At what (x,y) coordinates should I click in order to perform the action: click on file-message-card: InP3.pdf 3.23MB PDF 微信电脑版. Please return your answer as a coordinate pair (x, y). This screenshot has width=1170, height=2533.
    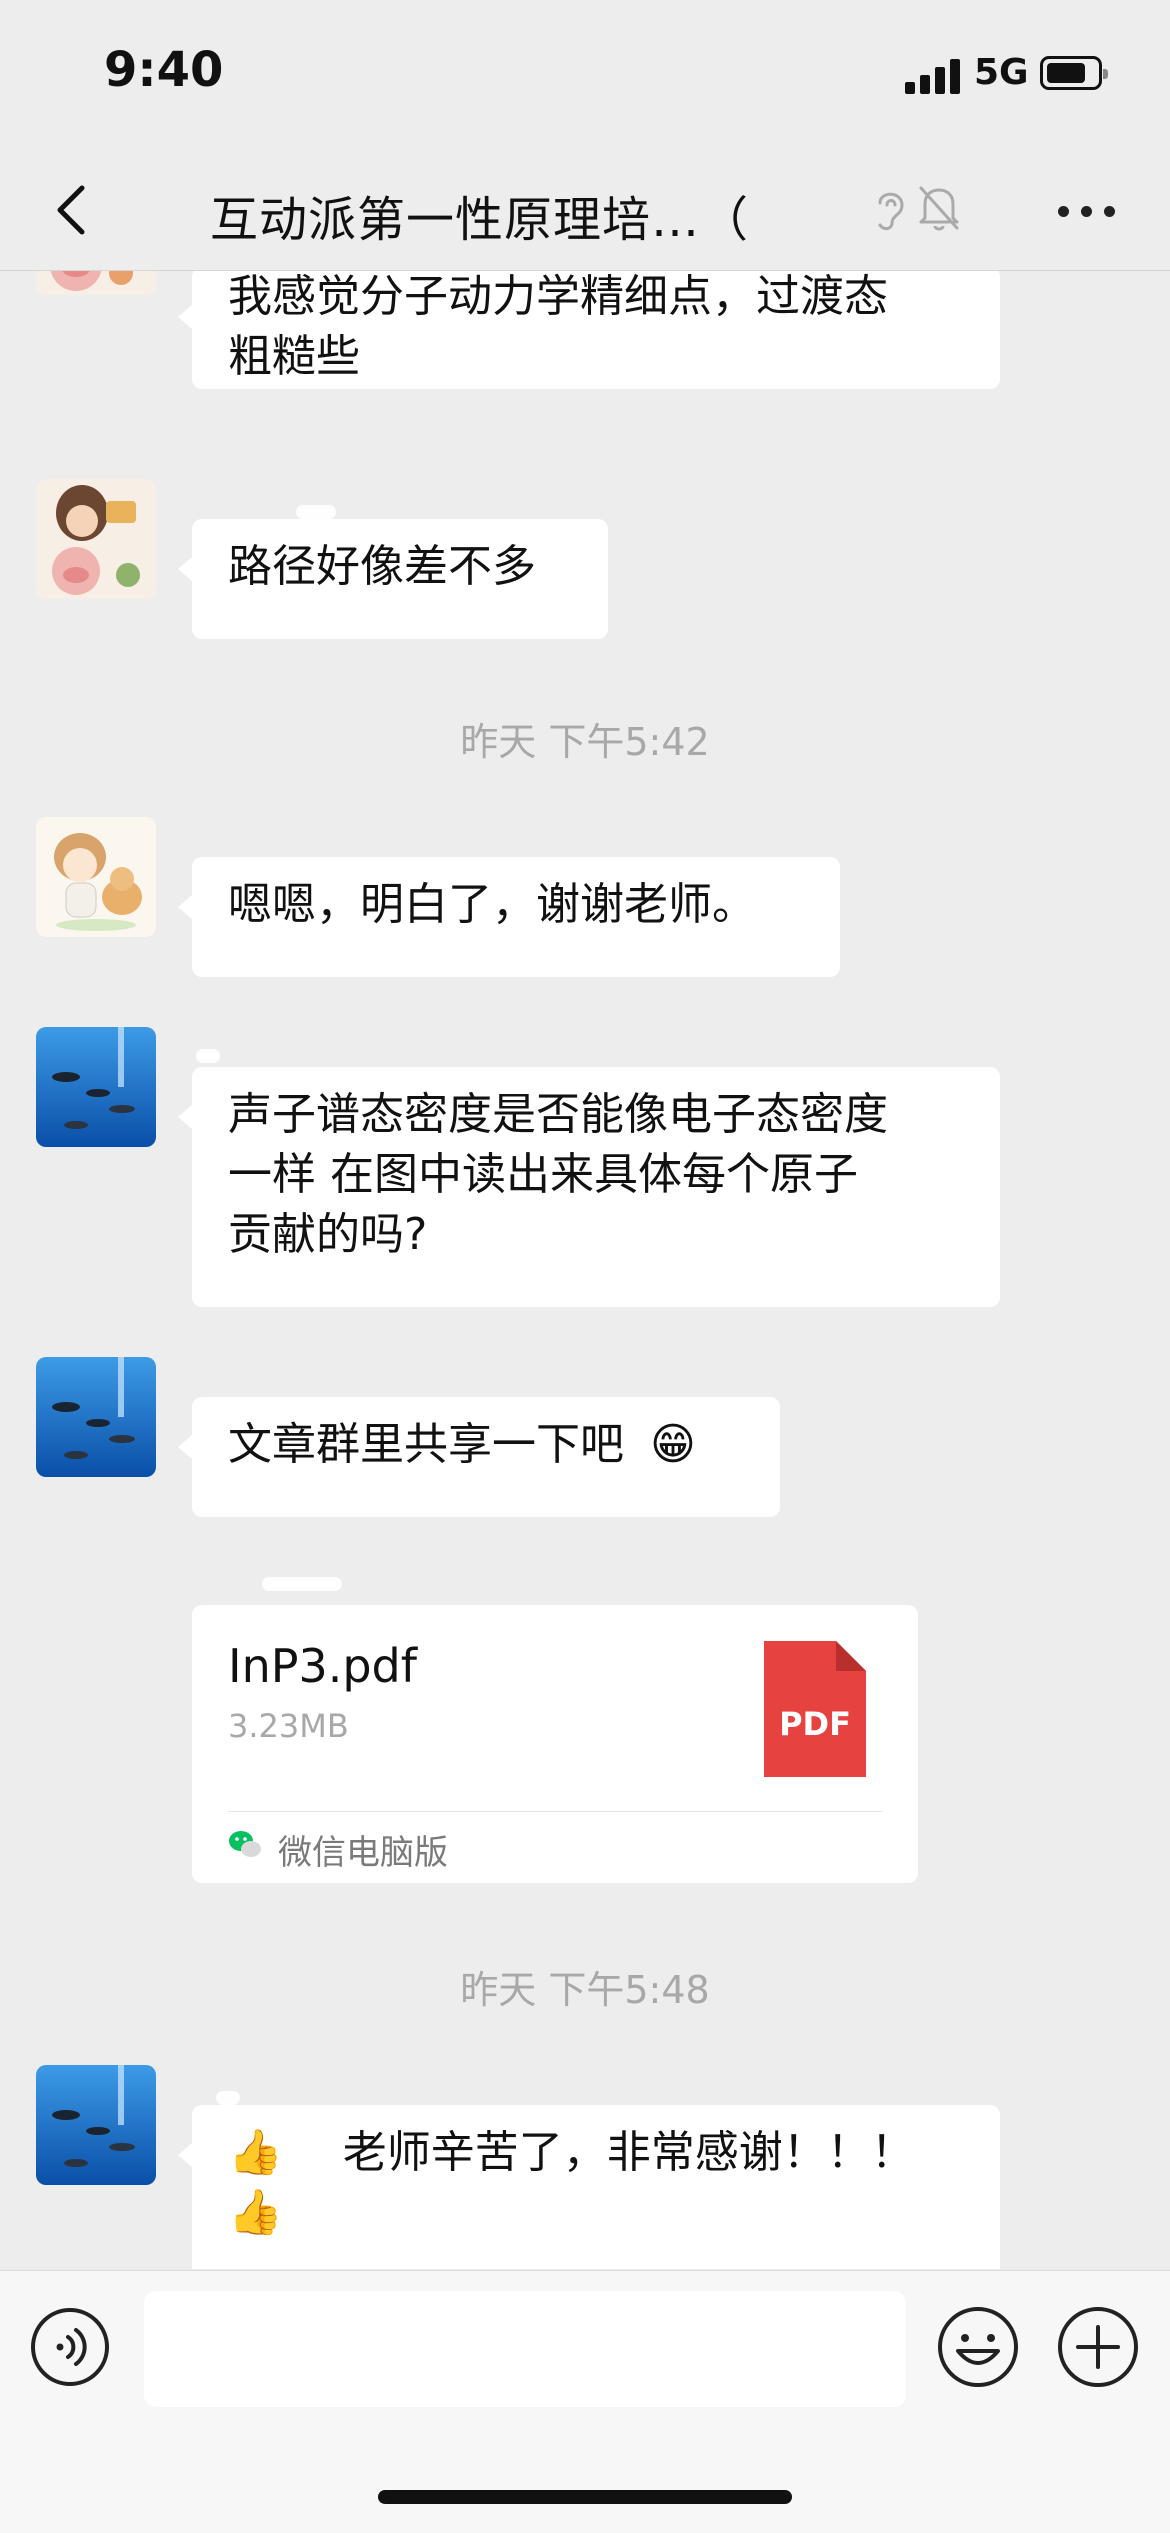
    Looking at the image, I should click on (555, 1744).